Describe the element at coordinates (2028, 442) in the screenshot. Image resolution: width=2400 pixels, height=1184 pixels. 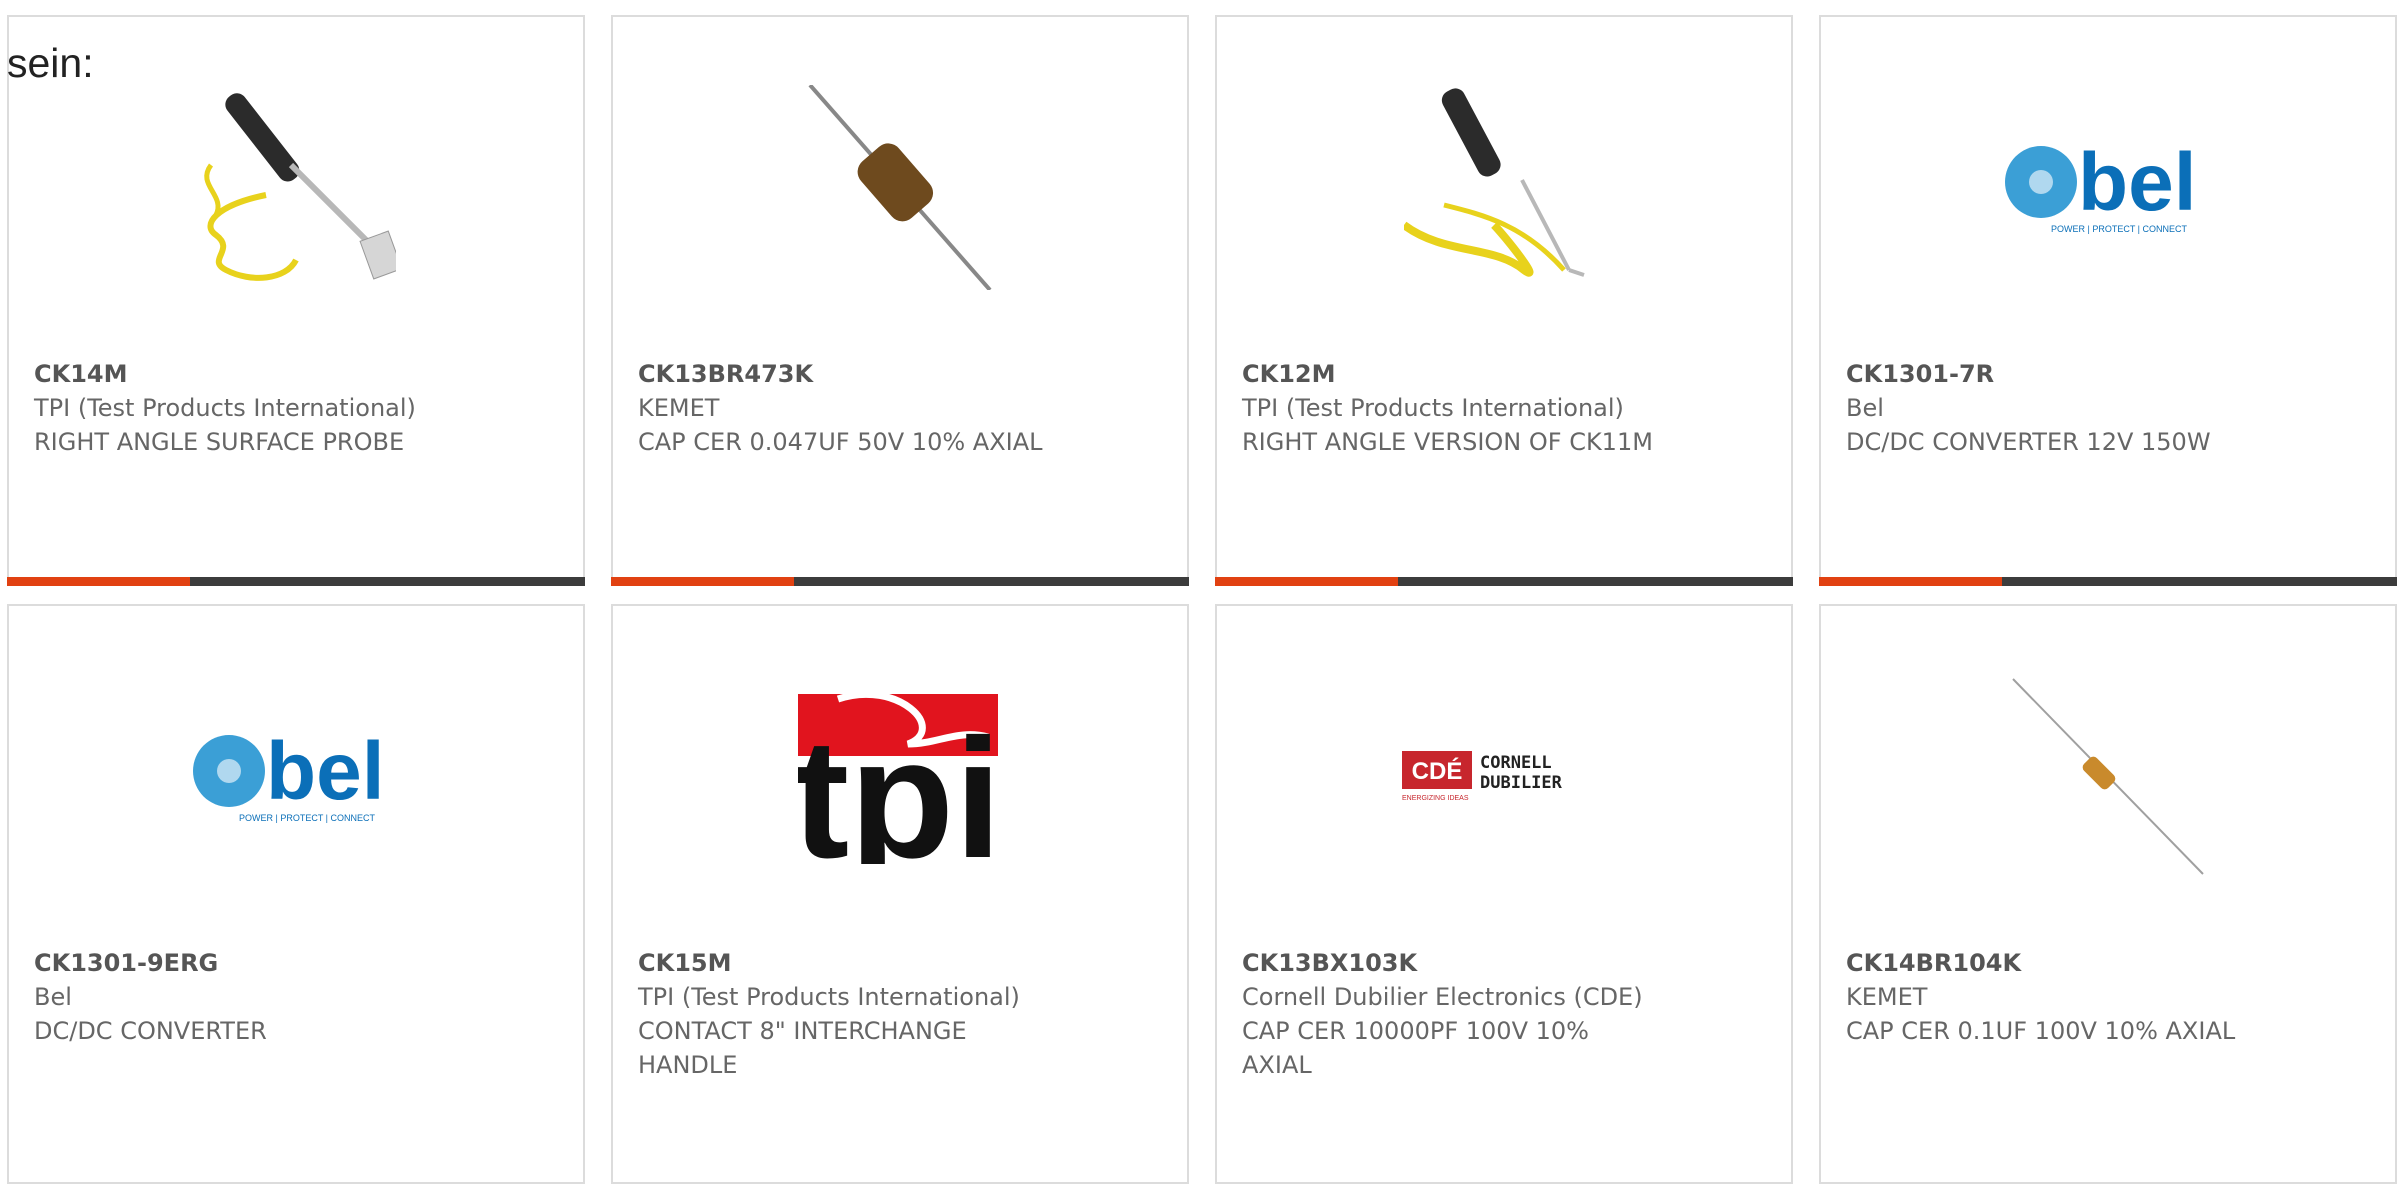
I see `description: DC/DC CONVERTER 12V 150W` at that location.